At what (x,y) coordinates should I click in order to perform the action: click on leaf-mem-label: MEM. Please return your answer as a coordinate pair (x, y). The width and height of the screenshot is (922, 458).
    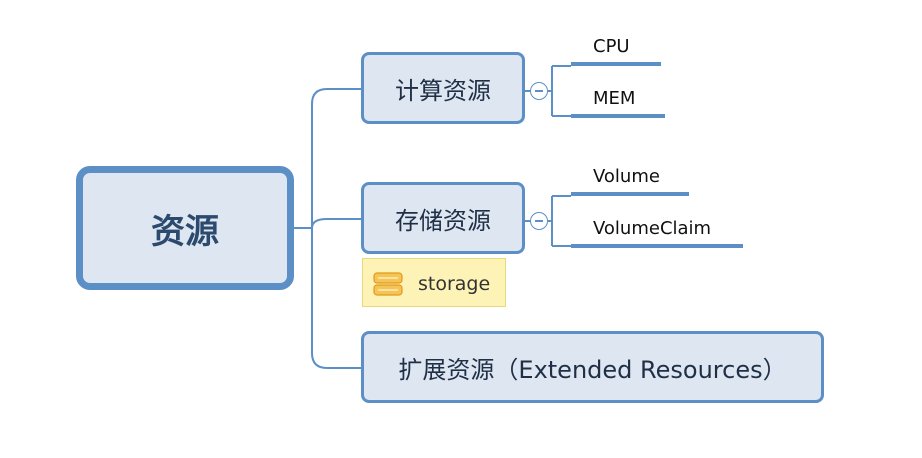
    Looking at the image, I should click on (614, 98).